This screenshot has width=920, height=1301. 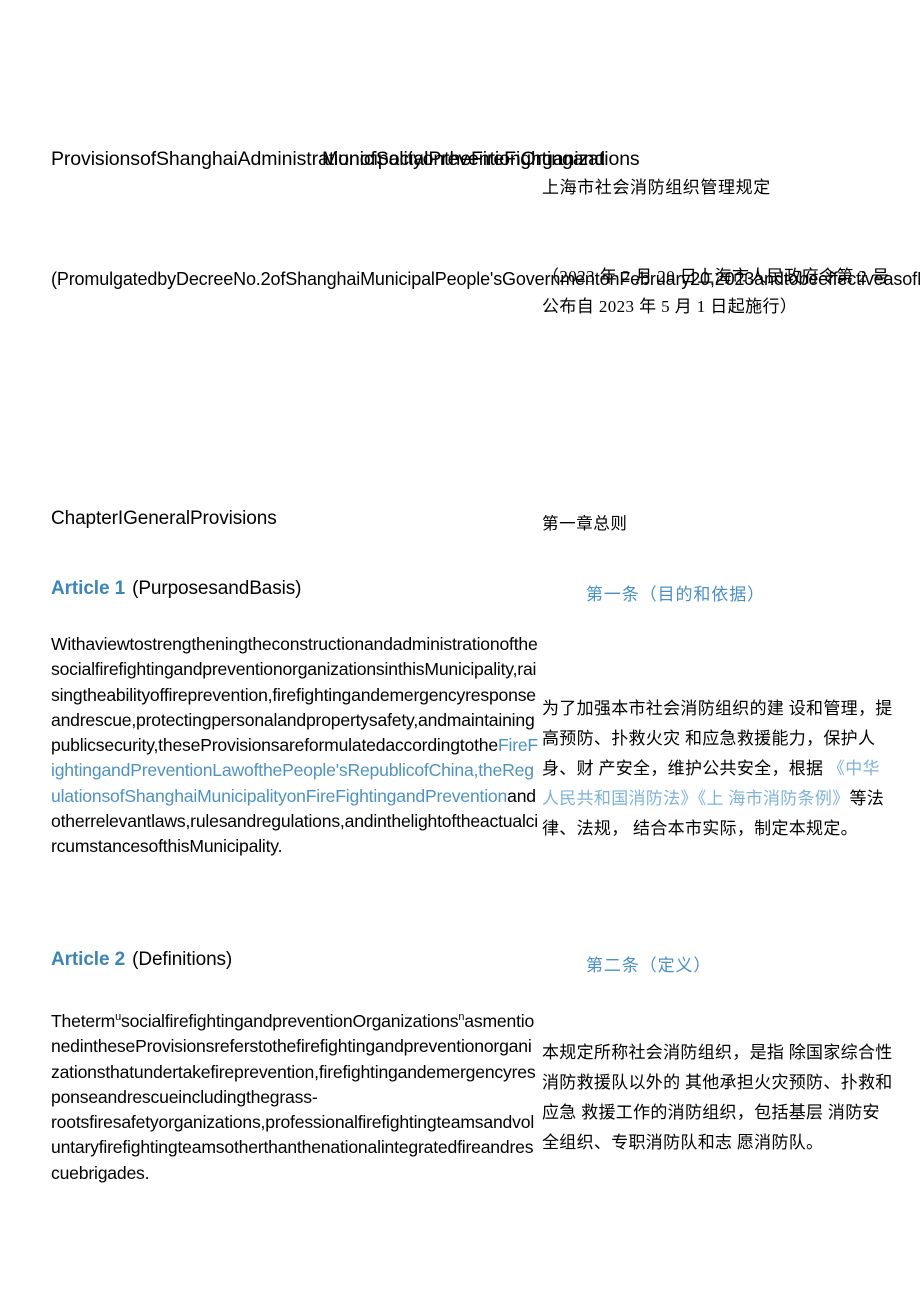 What do you see at coordinates (217, 588) in the screenshot?
I see `article-1-subtitle: (PurposesandBasis)` at bounding box center [217, 588].